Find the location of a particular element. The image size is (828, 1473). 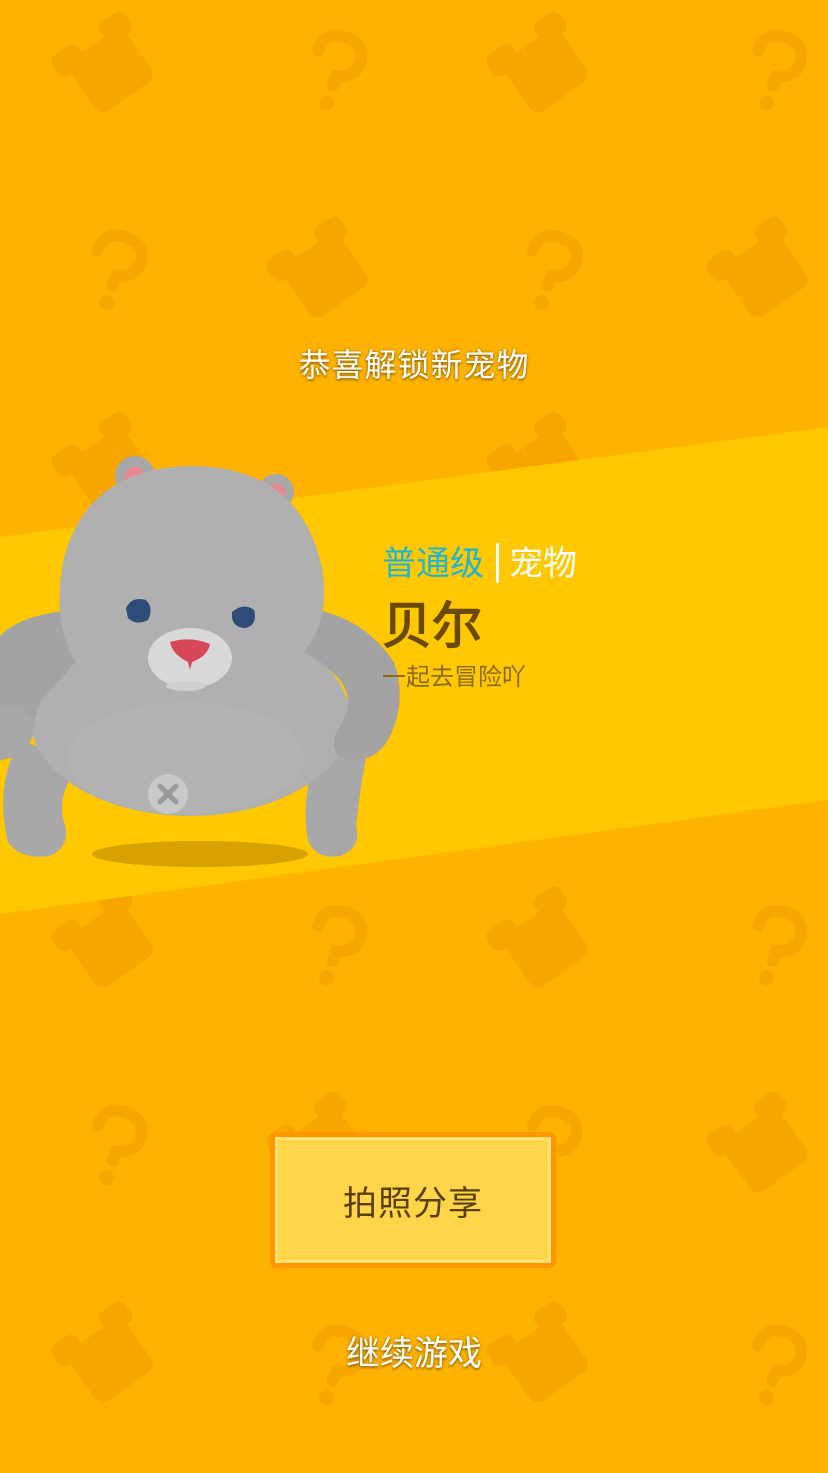

pet-name: 贝尔 is located at coordinates (432, 626).